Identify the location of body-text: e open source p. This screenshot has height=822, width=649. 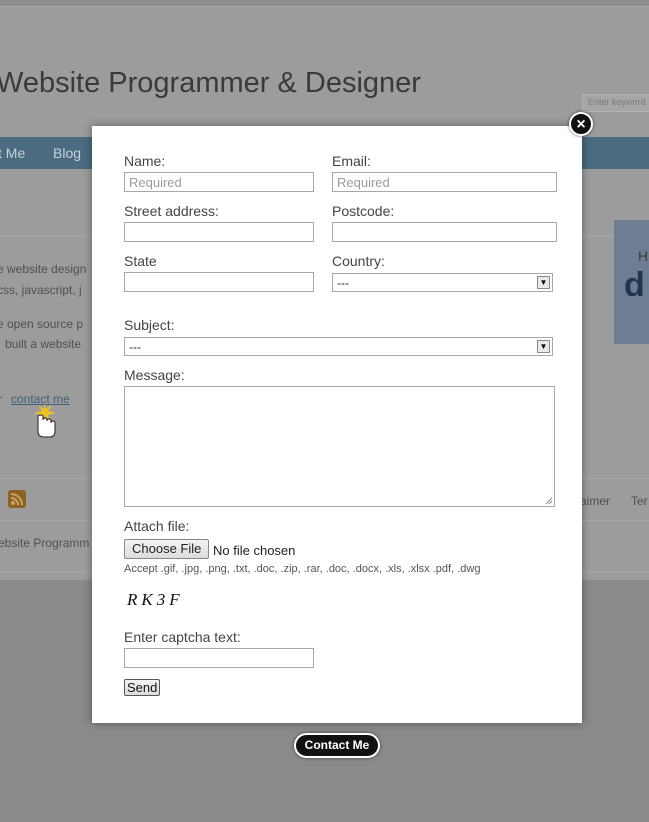
(42, 324).